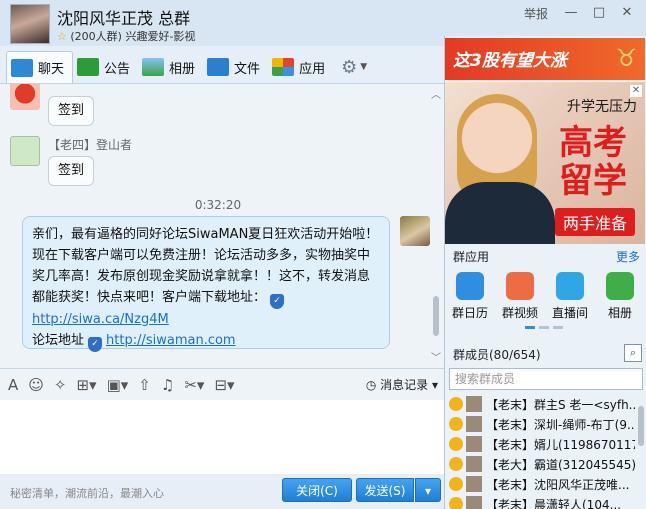  Describe the element at coordinates (364, 67) in the screenshot. I see `chevron-down-icon: ▼` at that location.